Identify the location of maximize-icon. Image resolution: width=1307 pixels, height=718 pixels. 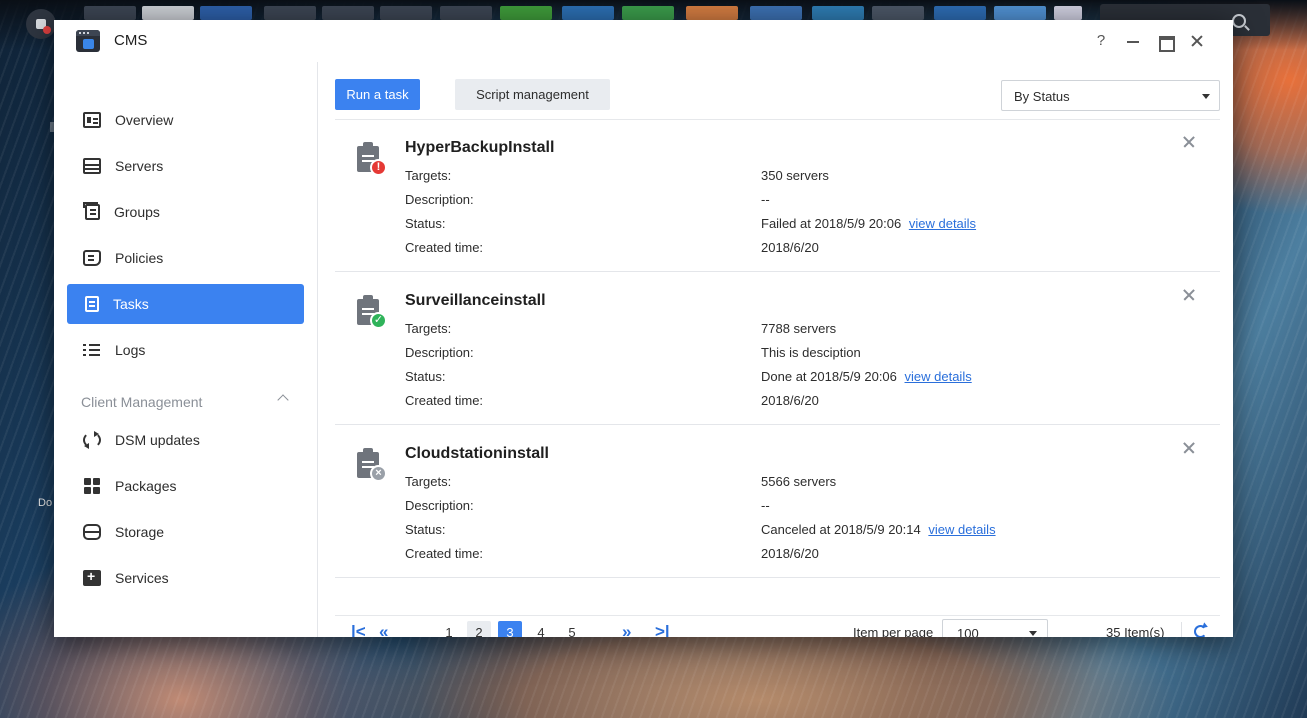
(1165, 41).